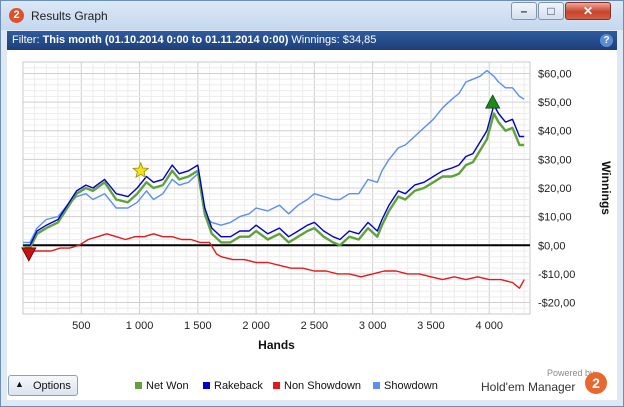  I want to click on maximize-icon: □, so click(551, 11).